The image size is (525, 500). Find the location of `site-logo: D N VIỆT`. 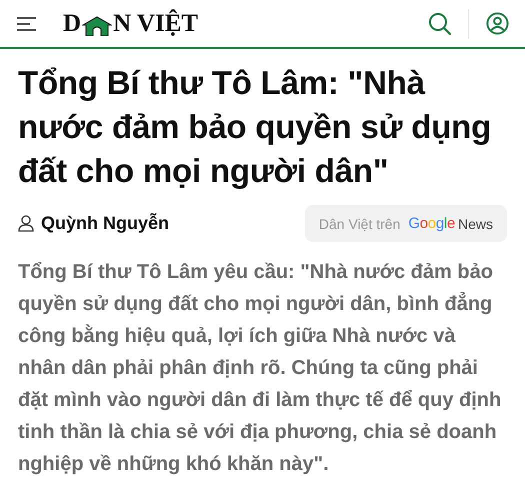

site-logo: D N VIỆT is located at coordinates (130, 23).